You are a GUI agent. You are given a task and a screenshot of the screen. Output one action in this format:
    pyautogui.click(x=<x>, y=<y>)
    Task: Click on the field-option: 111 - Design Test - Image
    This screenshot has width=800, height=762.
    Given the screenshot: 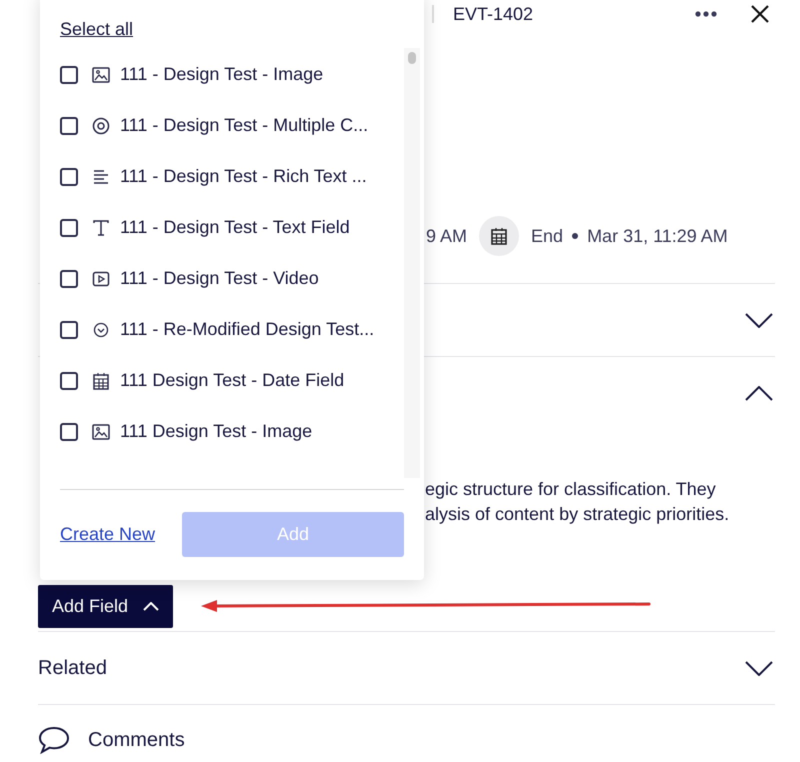 What is the action you would take?
    pyautogui.click(x=222, y=74)
    